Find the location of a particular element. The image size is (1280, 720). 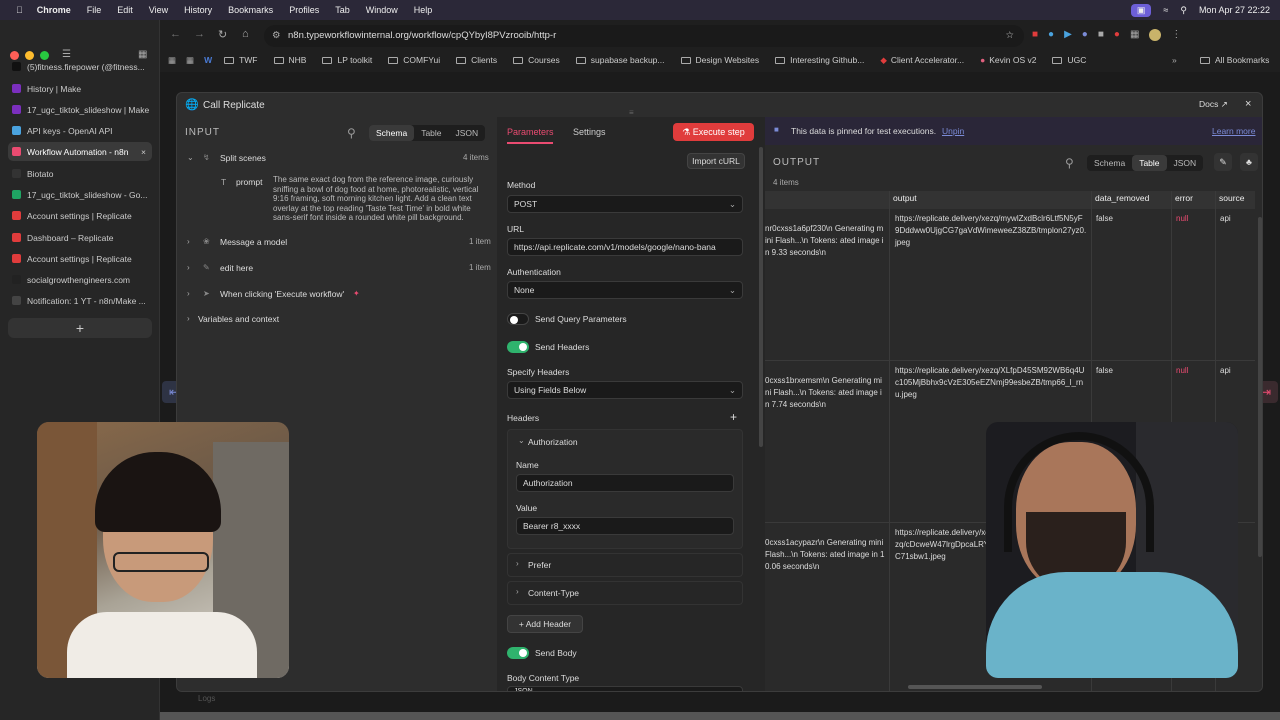

add-header-plus-icon: + is located at coordinates (733, 417).